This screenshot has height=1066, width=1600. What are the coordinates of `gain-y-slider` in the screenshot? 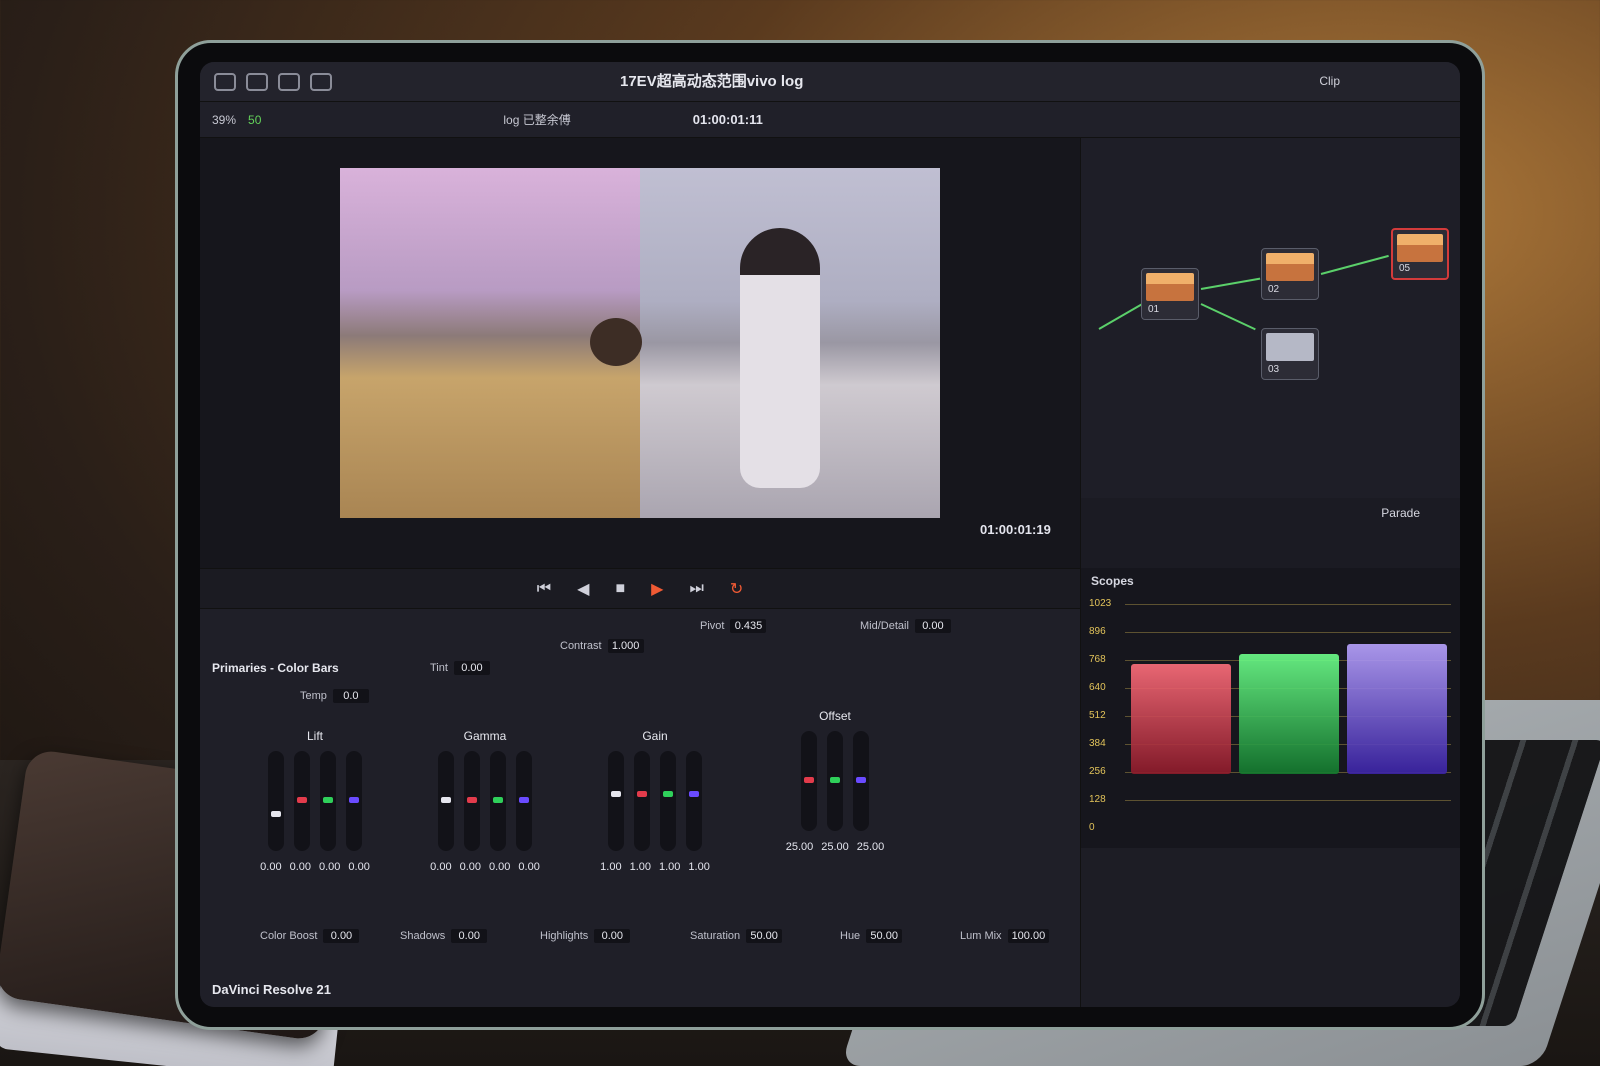 It's located at (616, 801).